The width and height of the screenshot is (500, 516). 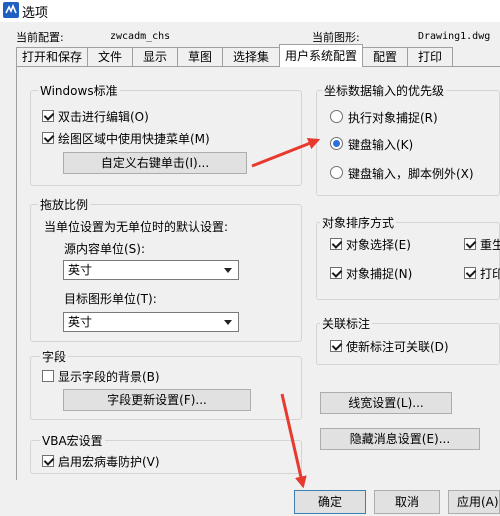 What do you see at coordinates (48, 116) in the screenshot?
I see `double-click-edit-checkbox` at bounding box center [48, 116].